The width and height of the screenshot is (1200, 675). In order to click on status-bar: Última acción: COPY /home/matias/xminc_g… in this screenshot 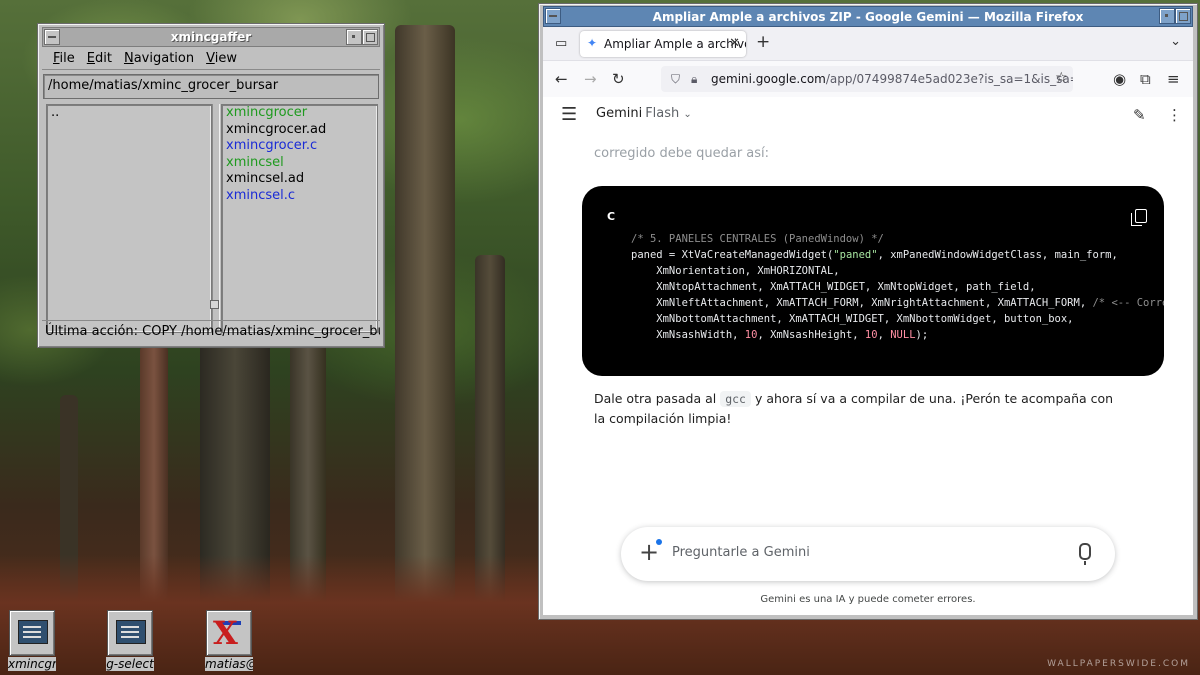, I will do `click(211, 331)`.